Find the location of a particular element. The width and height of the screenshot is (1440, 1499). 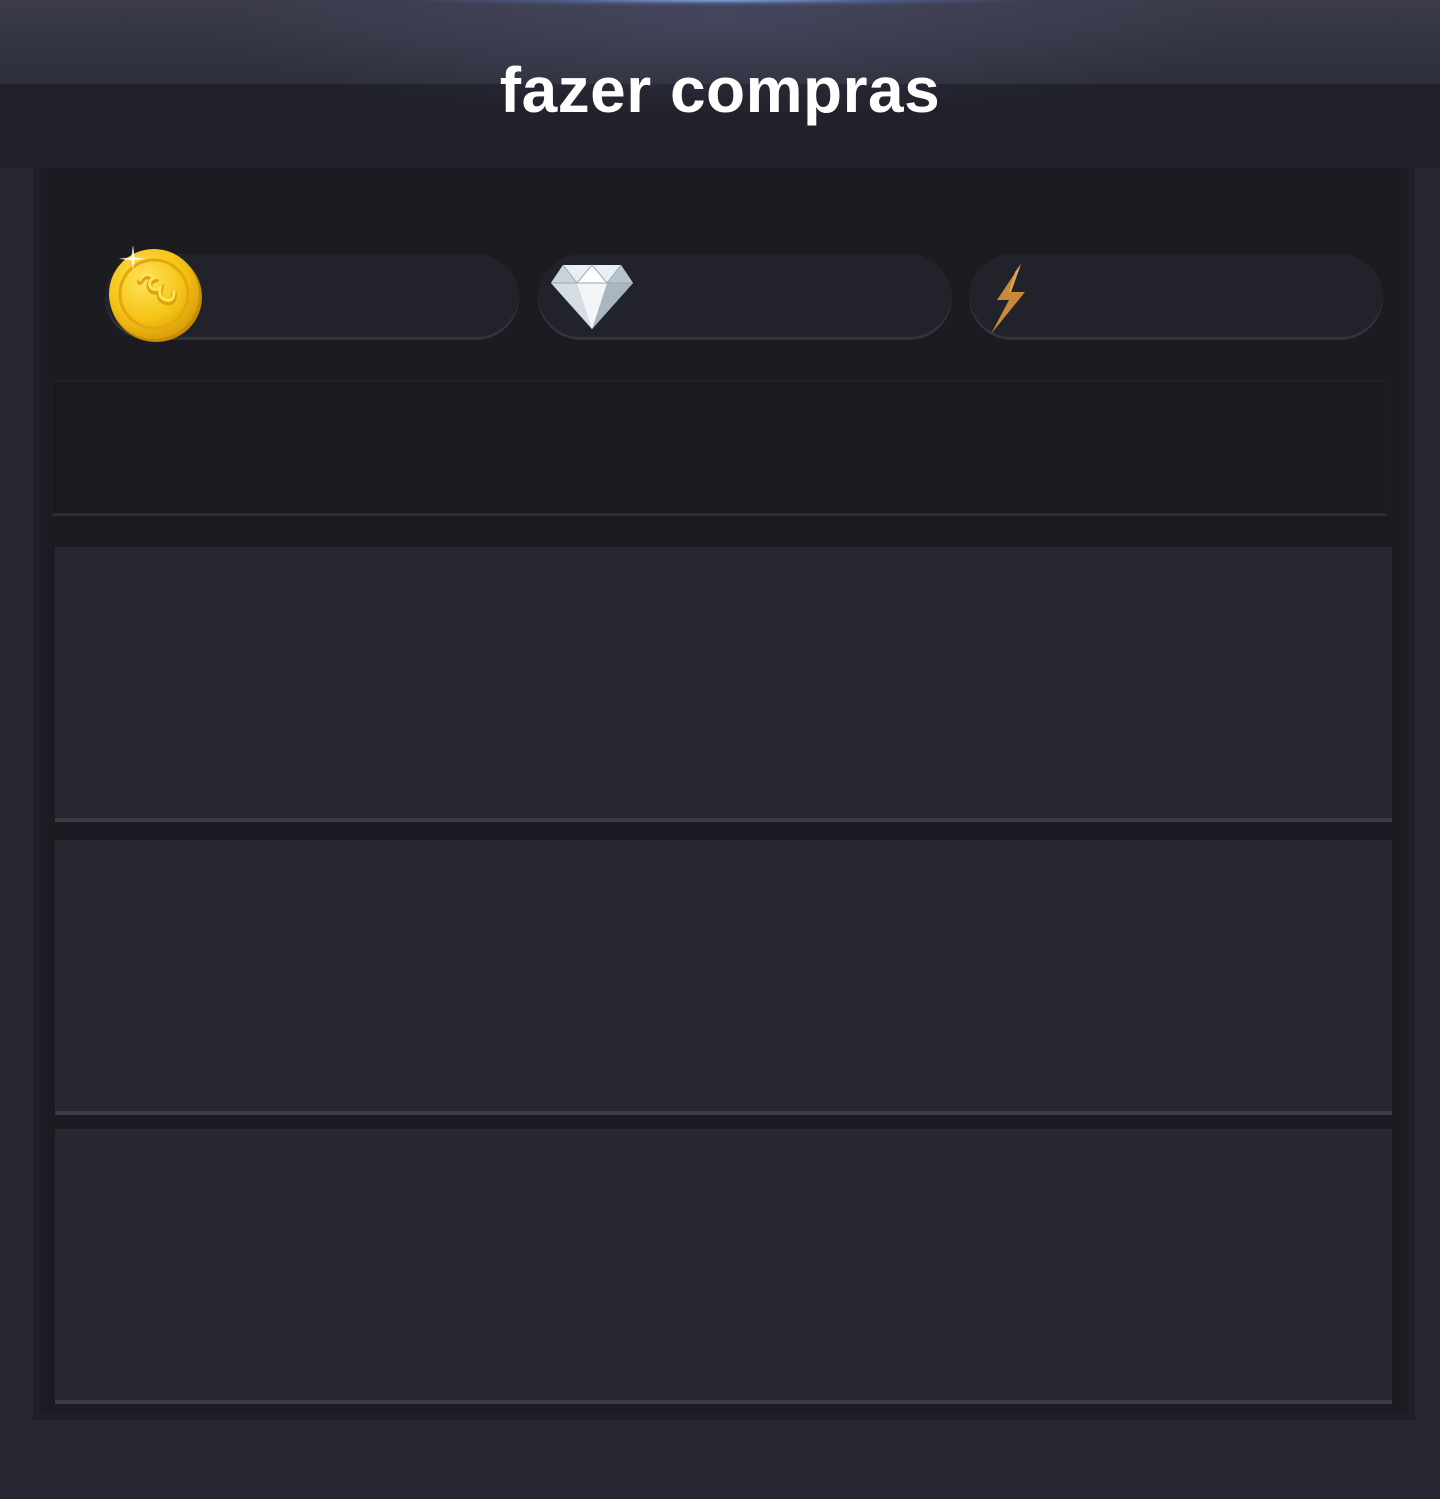

gold-coin-icon is located at coordinates (155, 294).